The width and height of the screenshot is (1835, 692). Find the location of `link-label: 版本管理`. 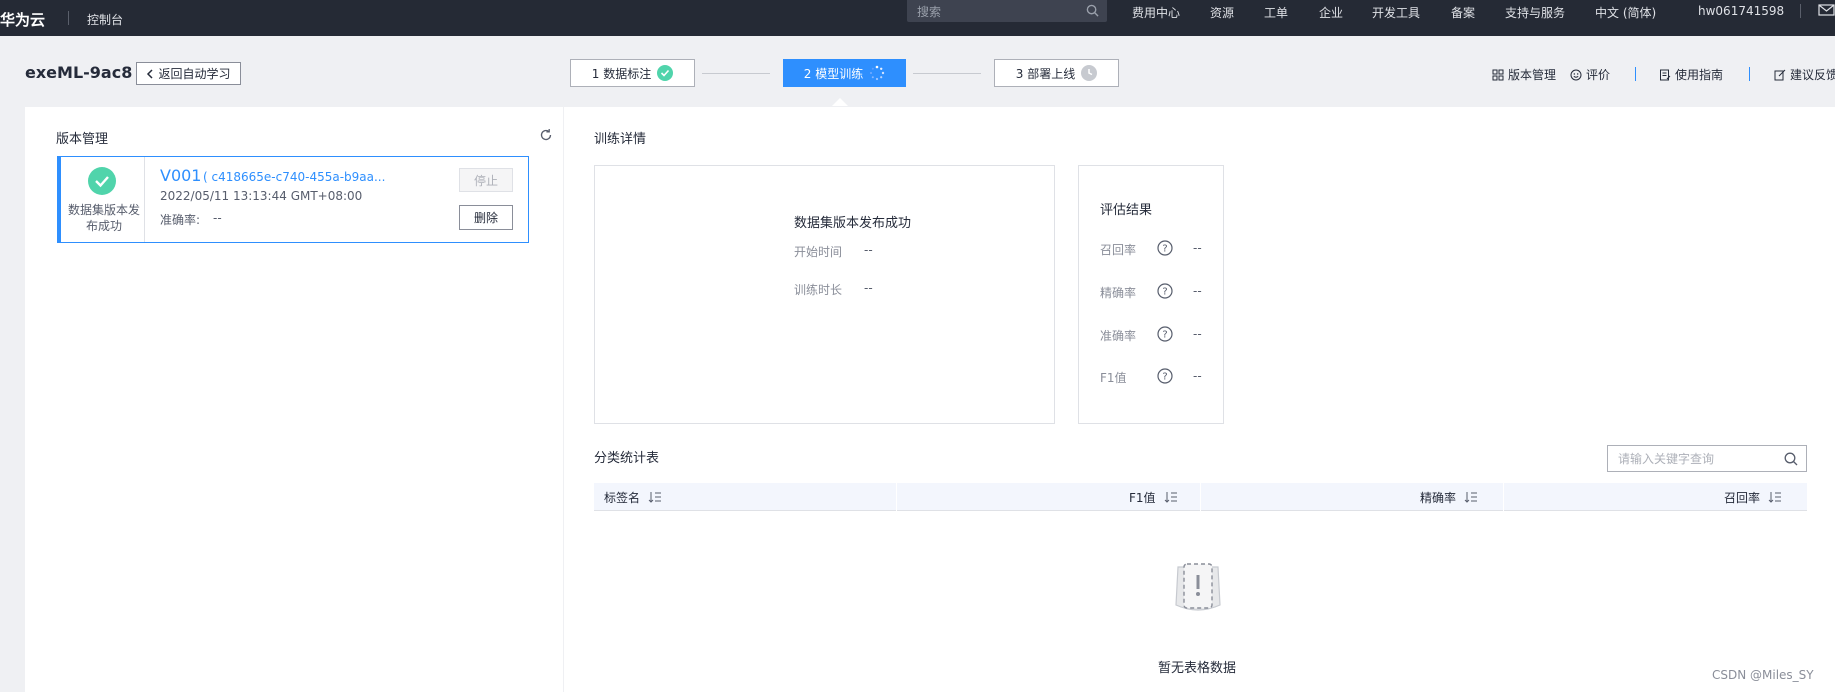

link-label: 版本管理 is located at coordinates (1532, 75).